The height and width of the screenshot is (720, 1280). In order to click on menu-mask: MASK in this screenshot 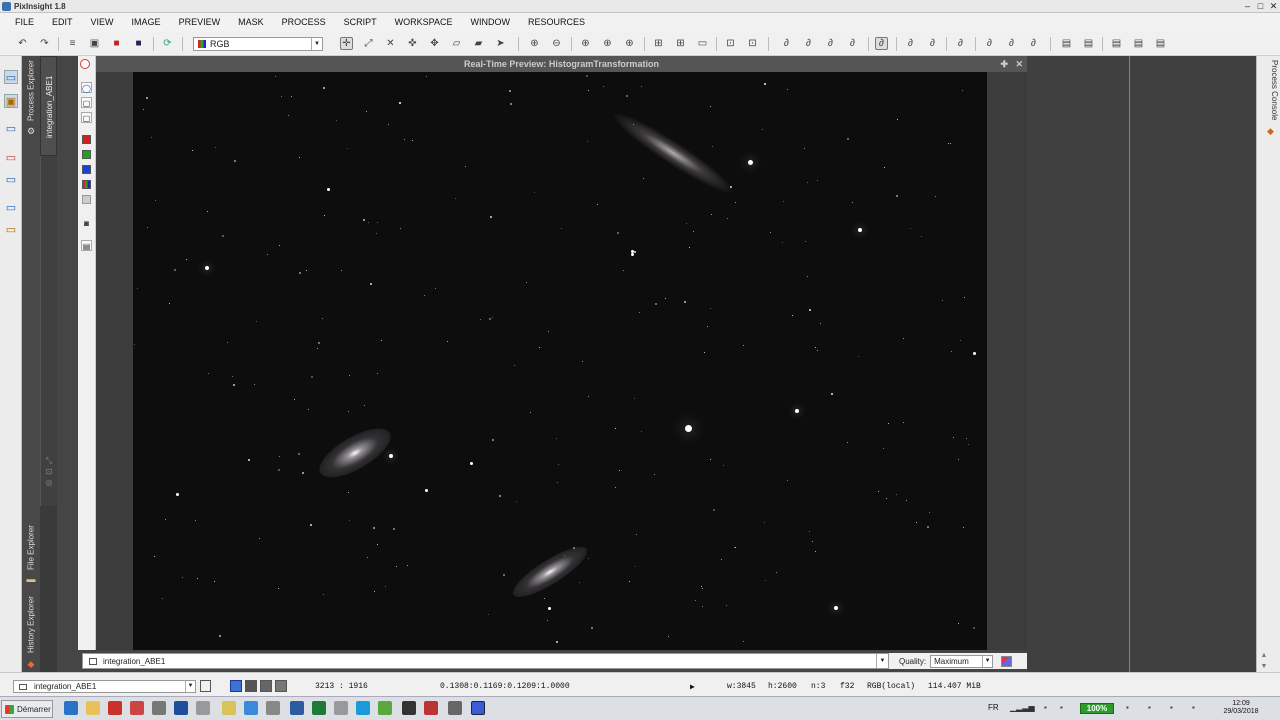, I will do `click(251, 22)`.